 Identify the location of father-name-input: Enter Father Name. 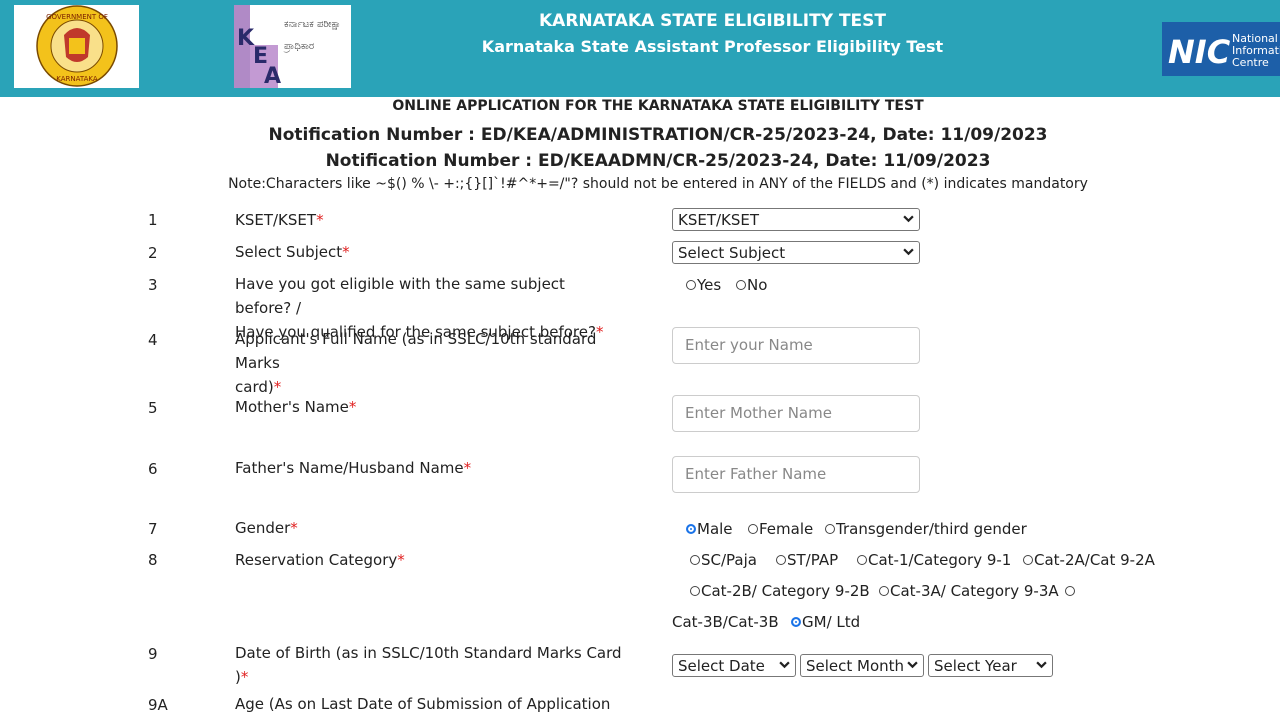
(796, 474).